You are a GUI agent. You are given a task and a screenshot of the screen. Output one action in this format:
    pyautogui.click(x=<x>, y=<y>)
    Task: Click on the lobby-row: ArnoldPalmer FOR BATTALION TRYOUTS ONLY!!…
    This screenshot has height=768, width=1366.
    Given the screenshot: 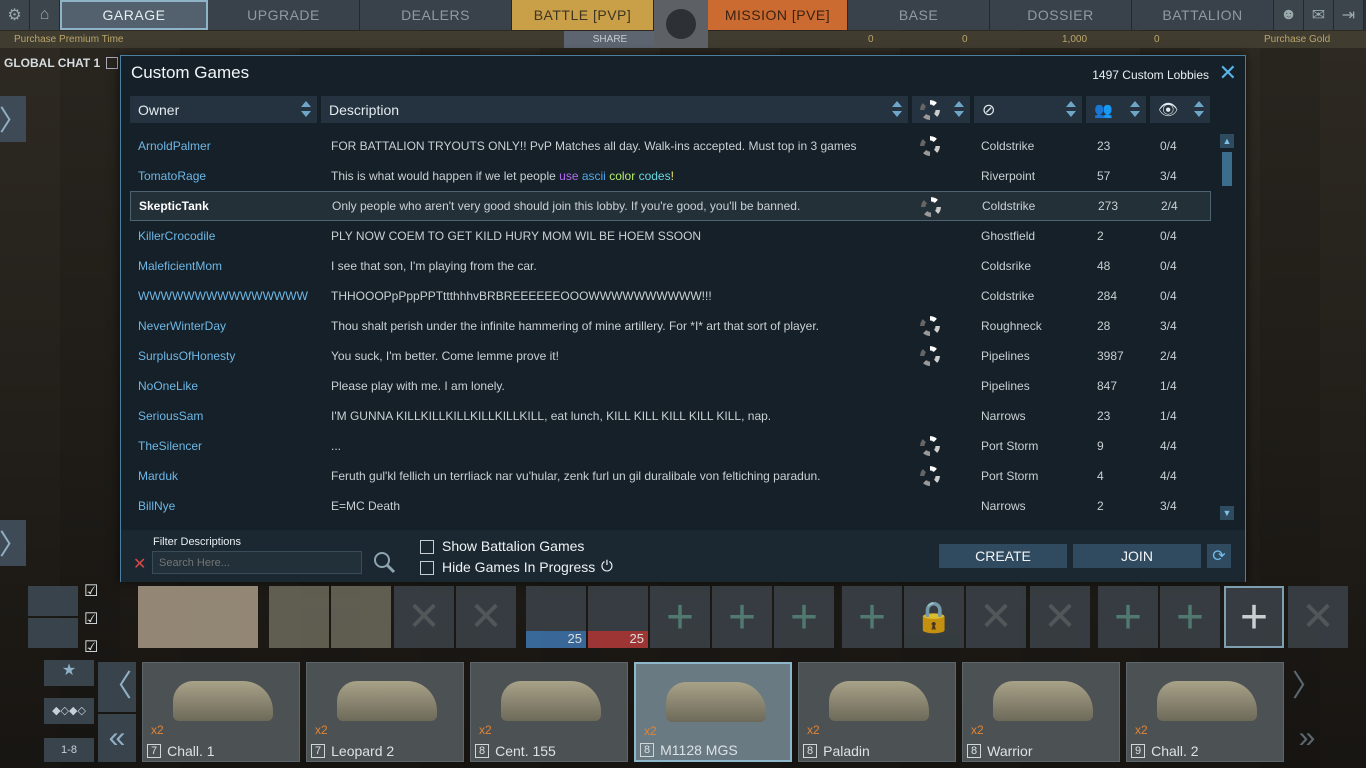 What is the action you would take?
    pyautogui.click(x=670, y=146)
    